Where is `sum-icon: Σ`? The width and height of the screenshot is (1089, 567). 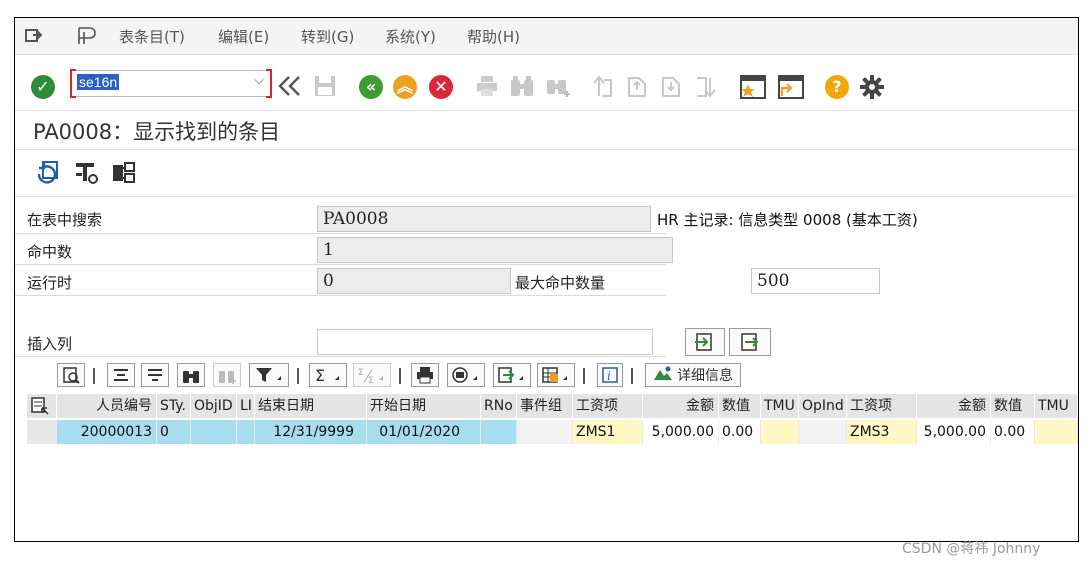
sum-icon: Σ is located at coordinates (328, 375).